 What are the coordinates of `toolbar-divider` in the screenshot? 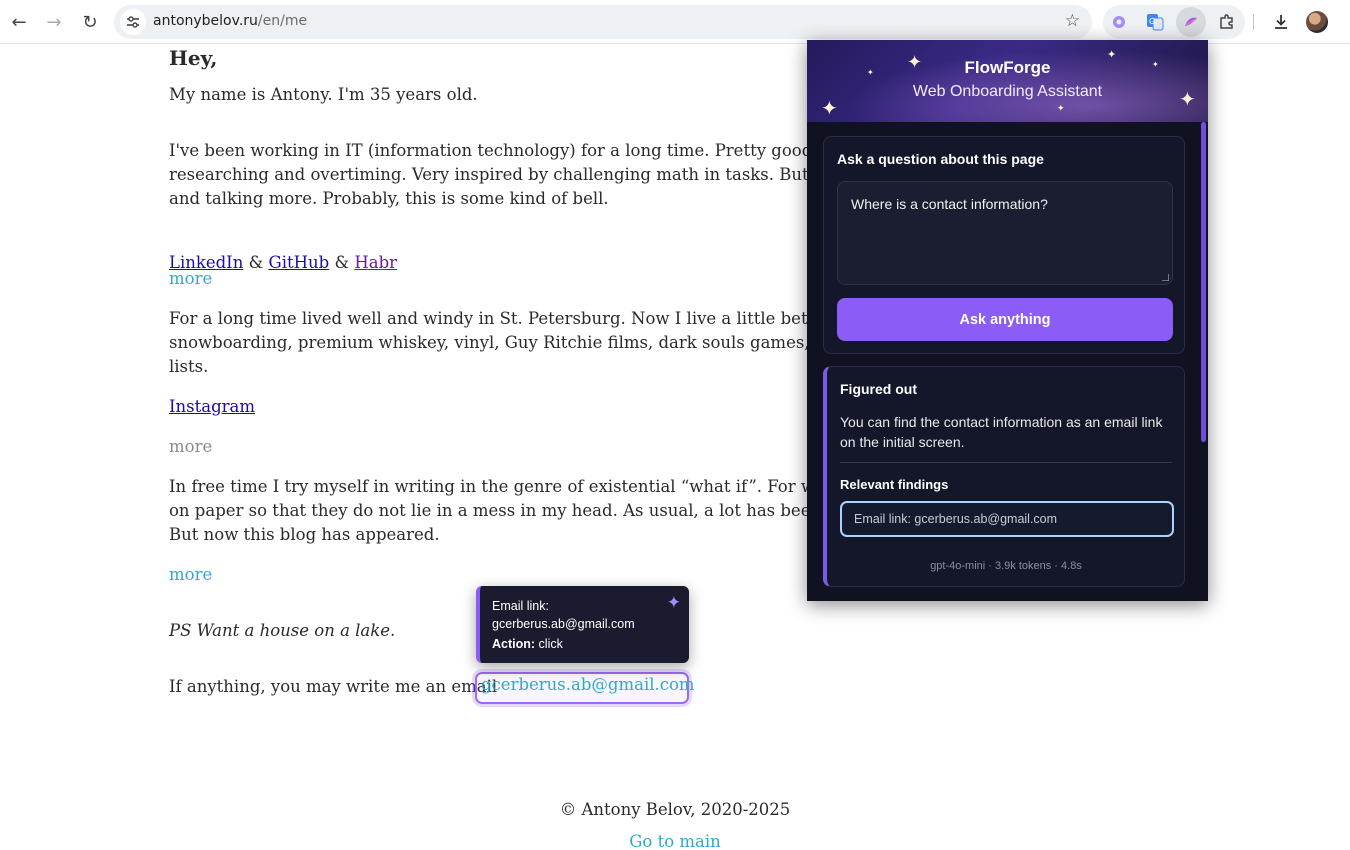 It's located at (1253, 22).